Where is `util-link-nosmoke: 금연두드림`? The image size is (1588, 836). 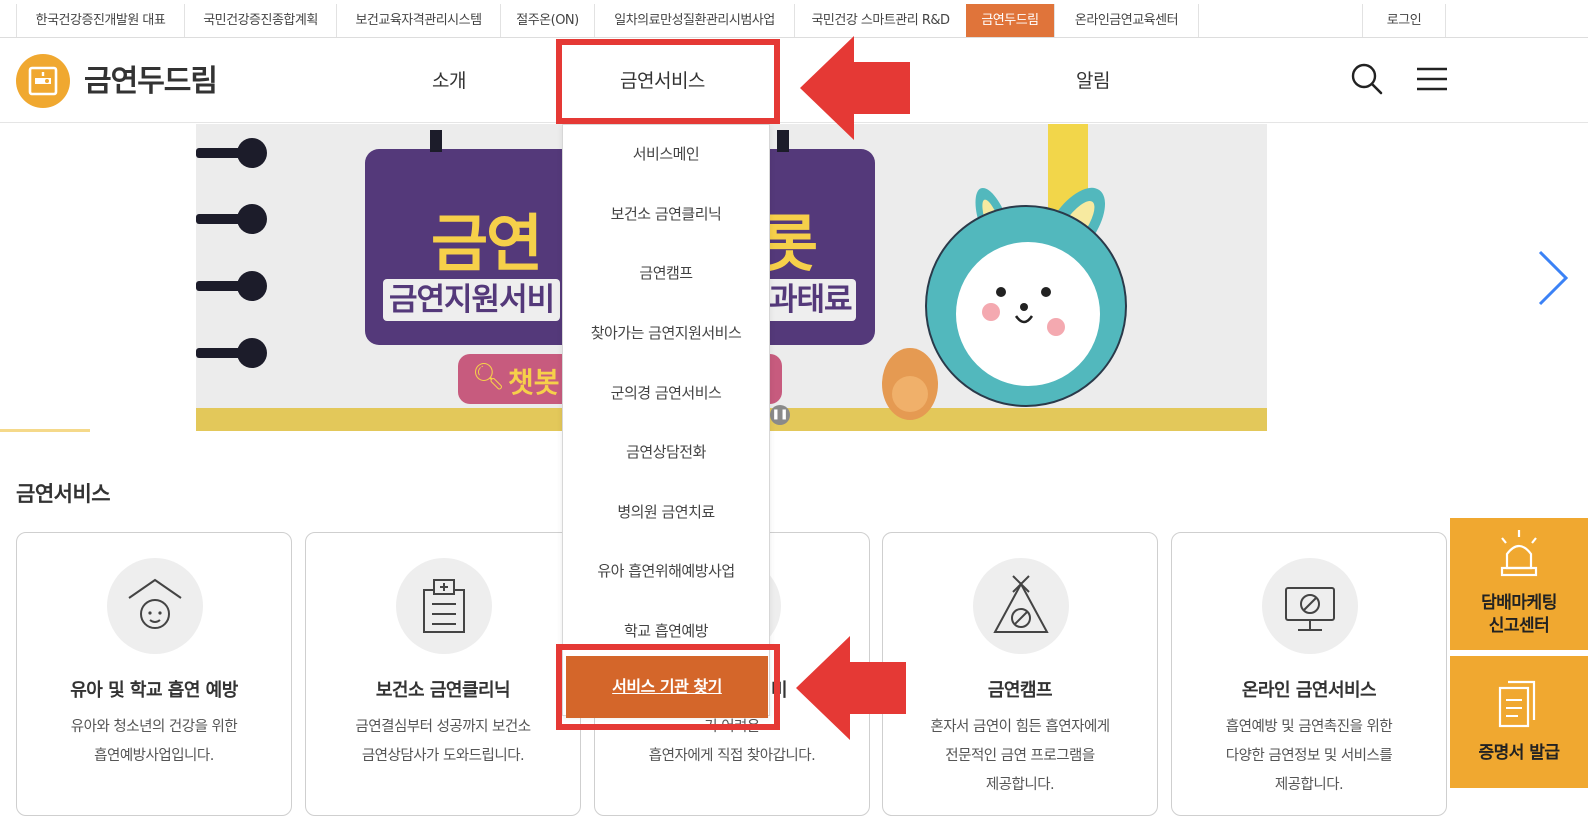 util-link-nosmoke: 금연두드림 is located at coordinates (1010, 20).